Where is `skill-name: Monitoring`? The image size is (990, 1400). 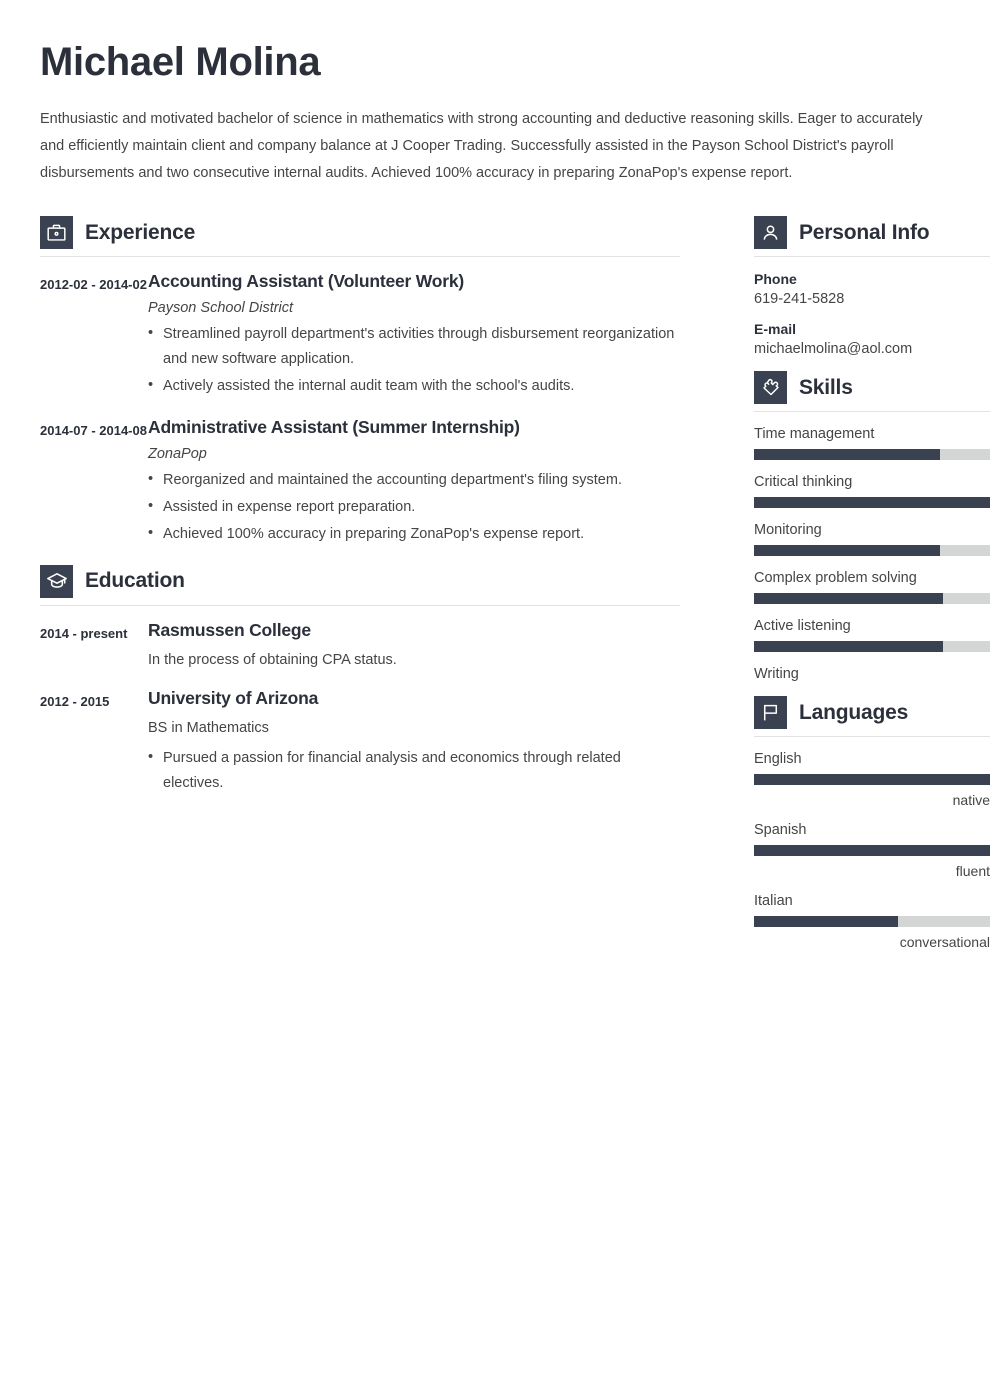
skill-name: Monitoring is located at coordinates (788, 530).